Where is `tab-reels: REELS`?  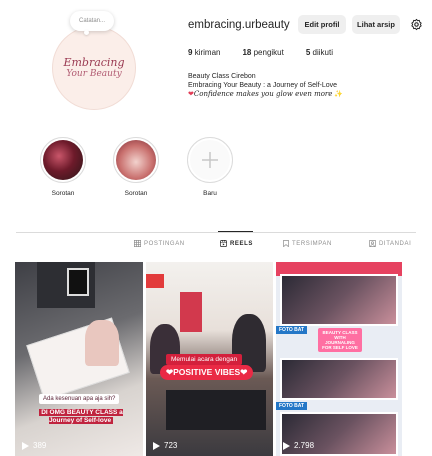 tab-reels: REELS is located at coordinates (236, 243).